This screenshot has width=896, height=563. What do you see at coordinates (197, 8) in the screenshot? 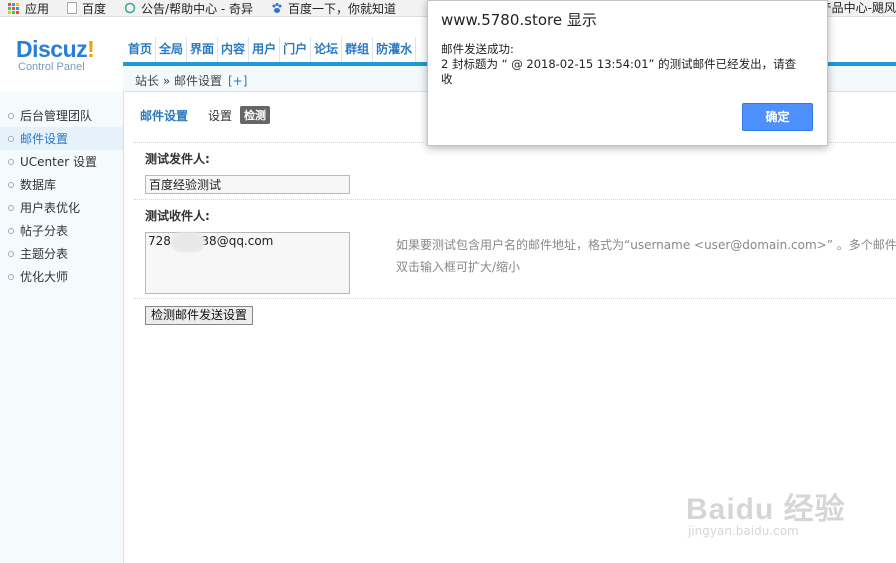
I see `bookmark-notice-label: 公告/帮助中心 - 奇异` at bounding box center [197, 8].